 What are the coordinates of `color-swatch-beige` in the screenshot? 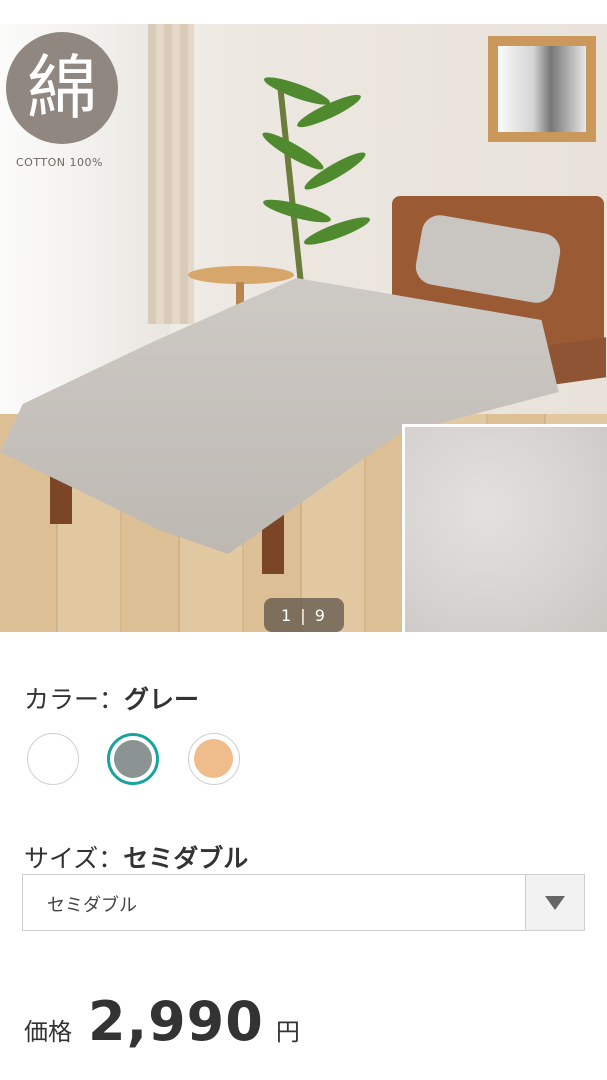 It's located at (214, 759).